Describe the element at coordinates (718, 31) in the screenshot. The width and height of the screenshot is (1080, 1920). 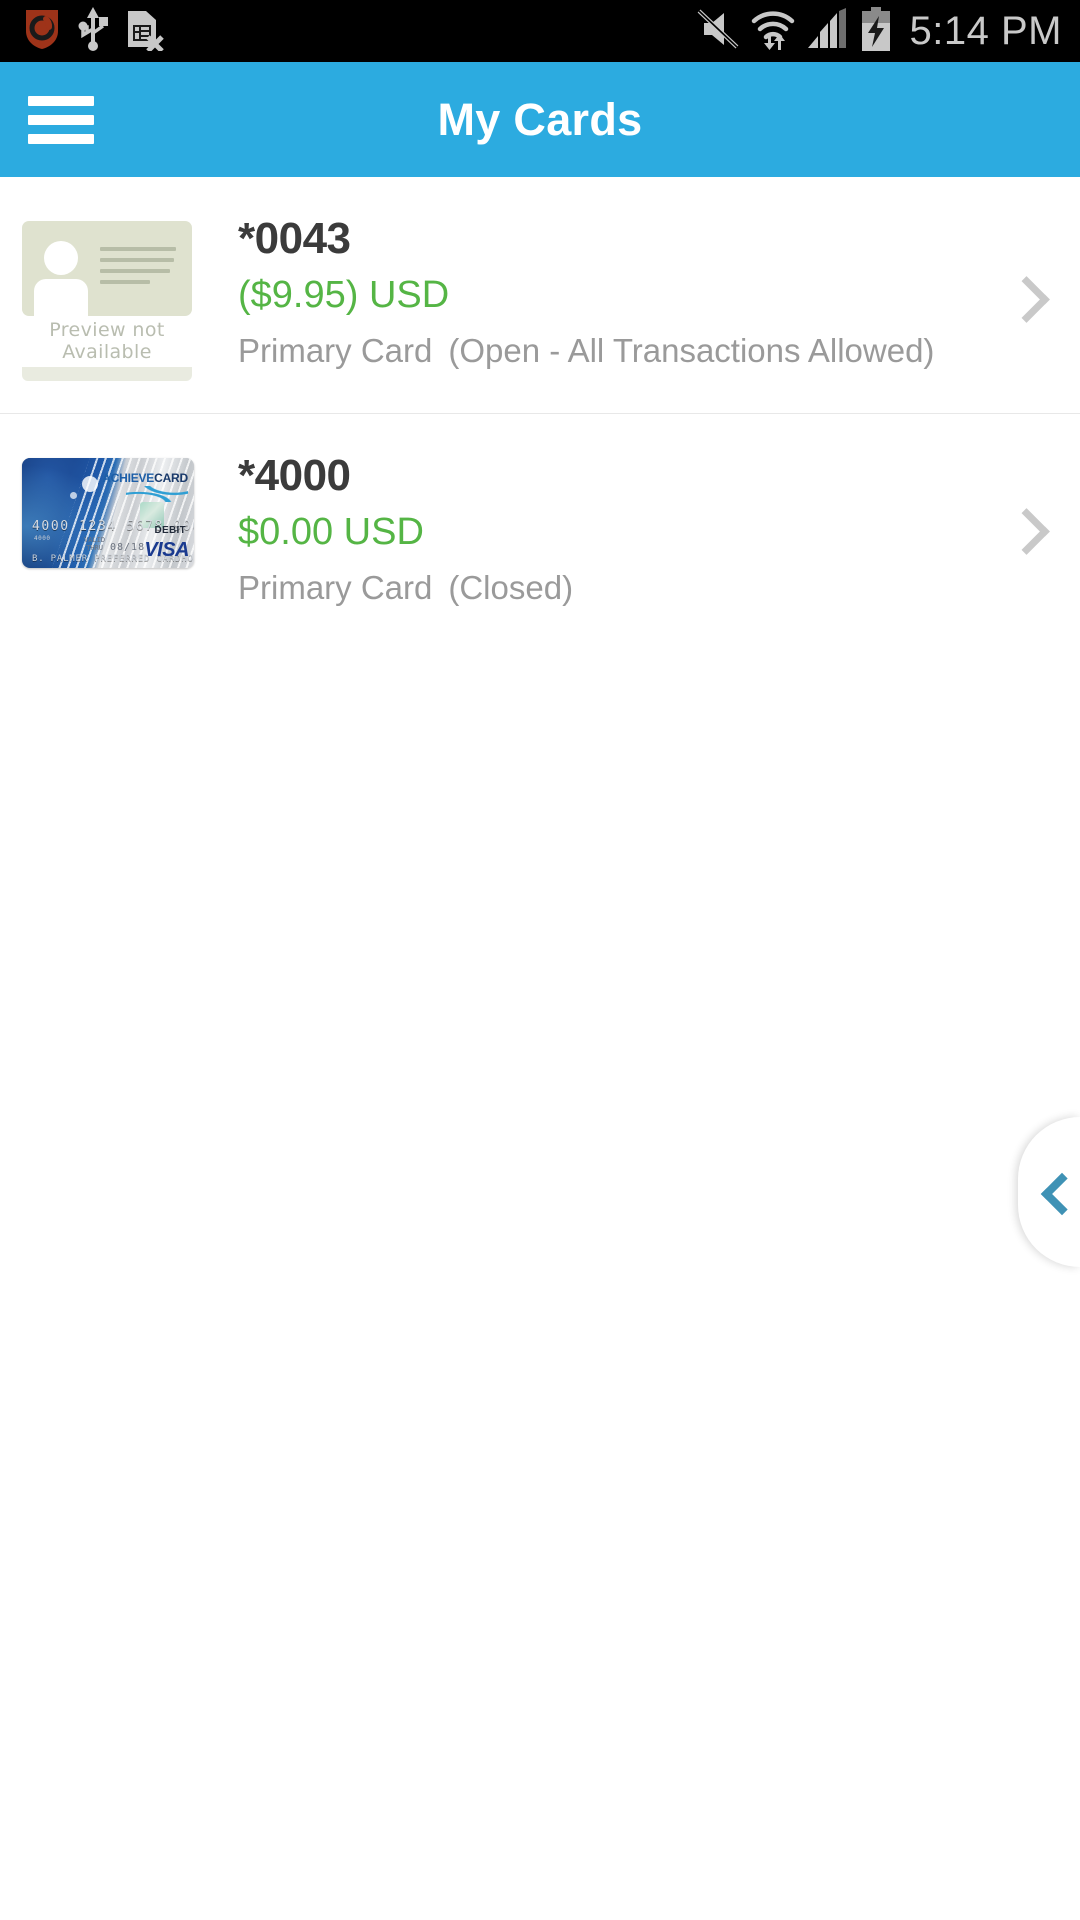
I see `volume-mute-icon` at that location.